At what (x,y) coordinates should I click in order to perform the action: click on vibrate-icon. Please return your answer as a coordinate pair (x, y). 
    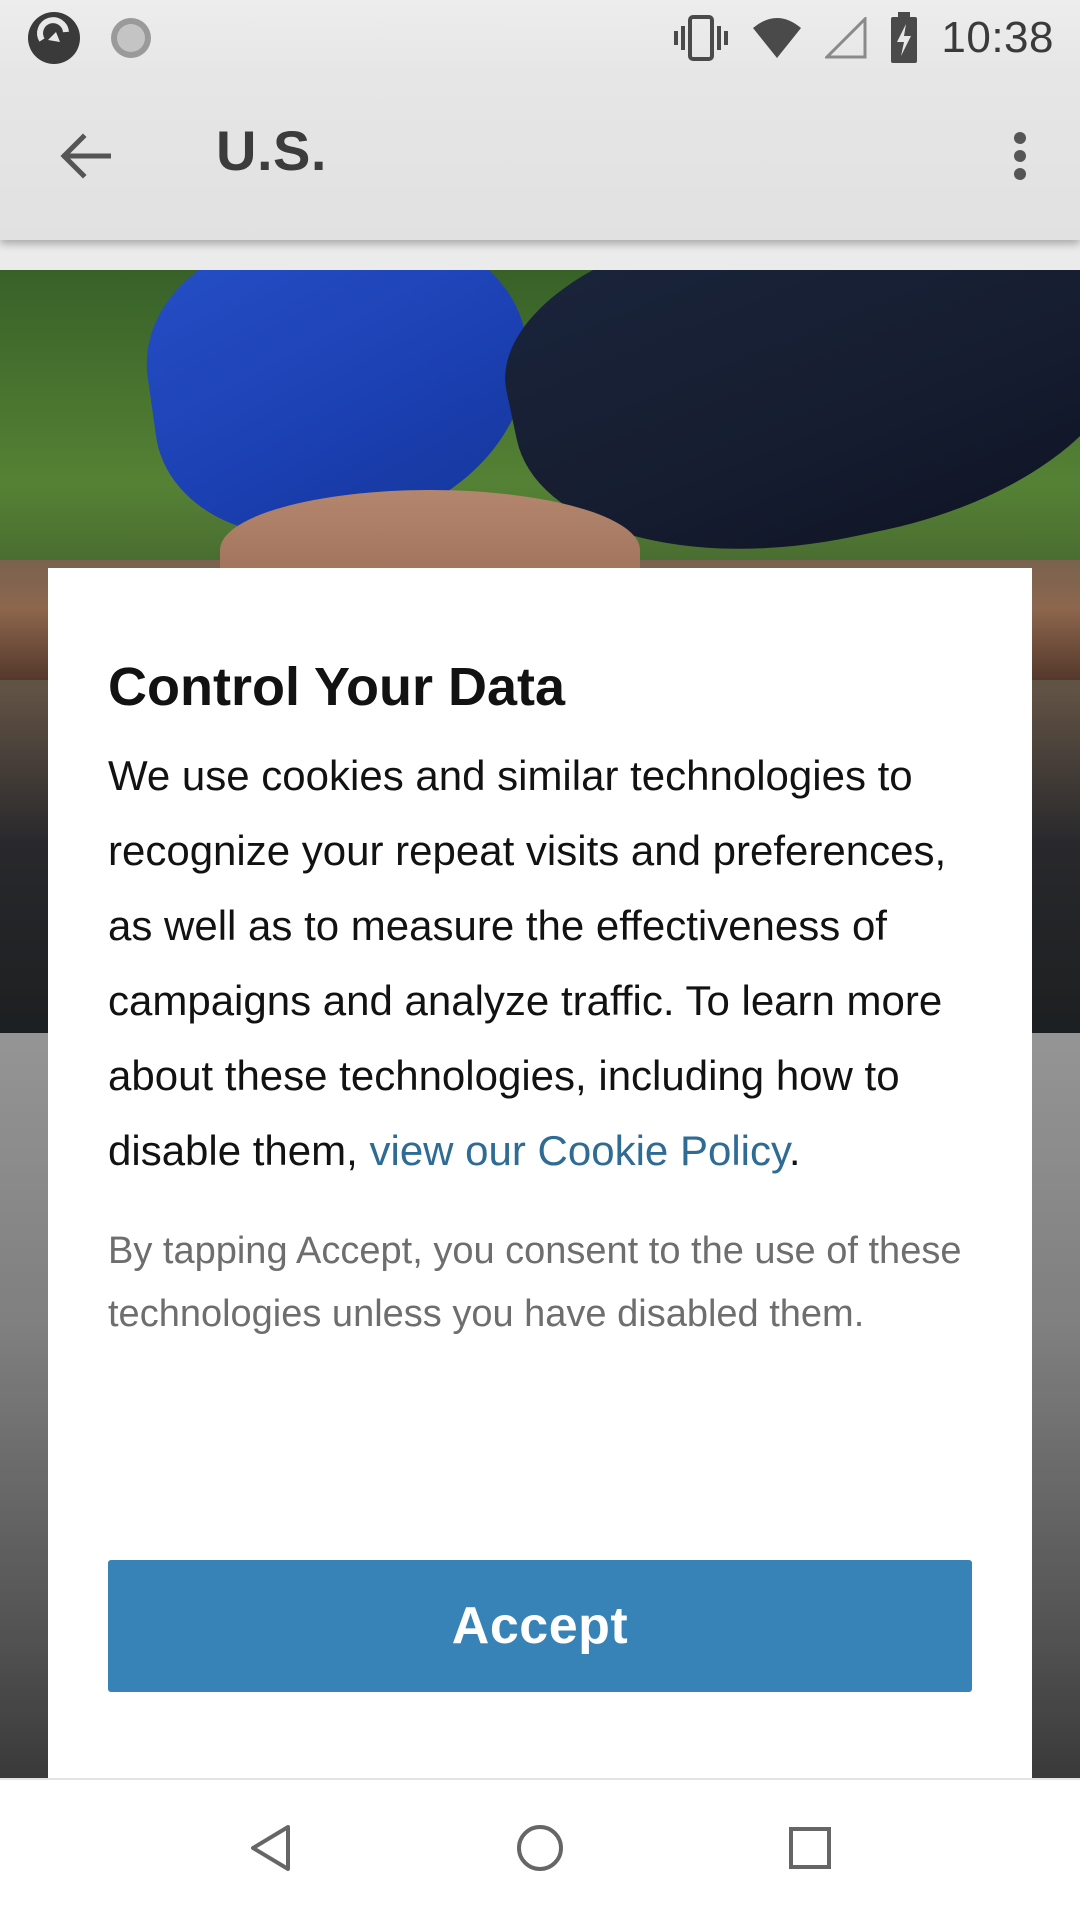
    Looking at the image, I should click on (701, 38).